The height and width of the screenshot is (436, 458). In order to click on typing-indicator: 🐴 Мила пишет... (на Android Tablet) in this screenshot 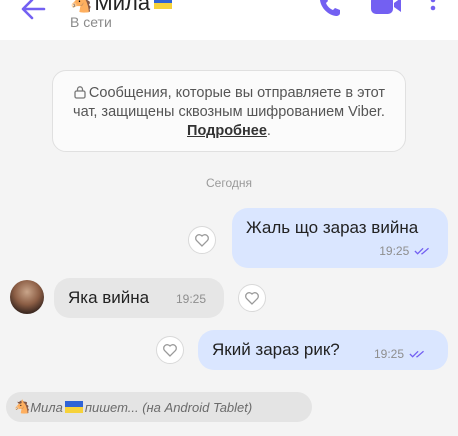, I will do `click(159, 407)`.